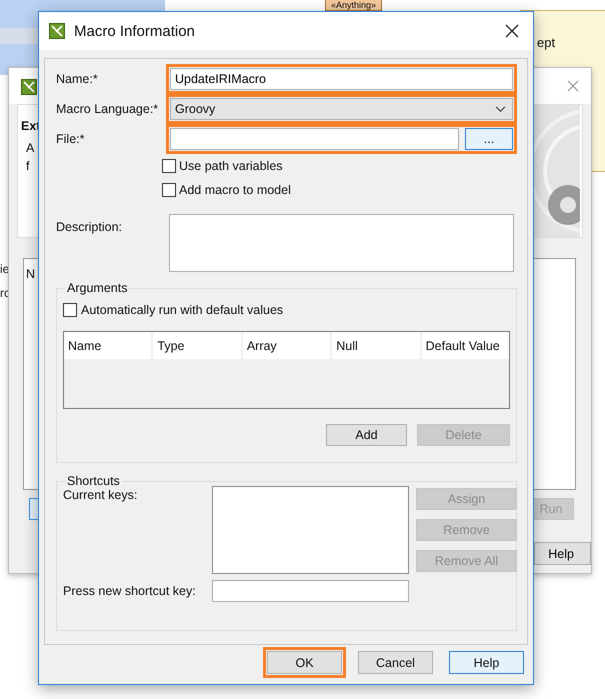  Describe the element at coordinates (304, 662) in the screenshot. I see `dialog-button: OK` at that location.